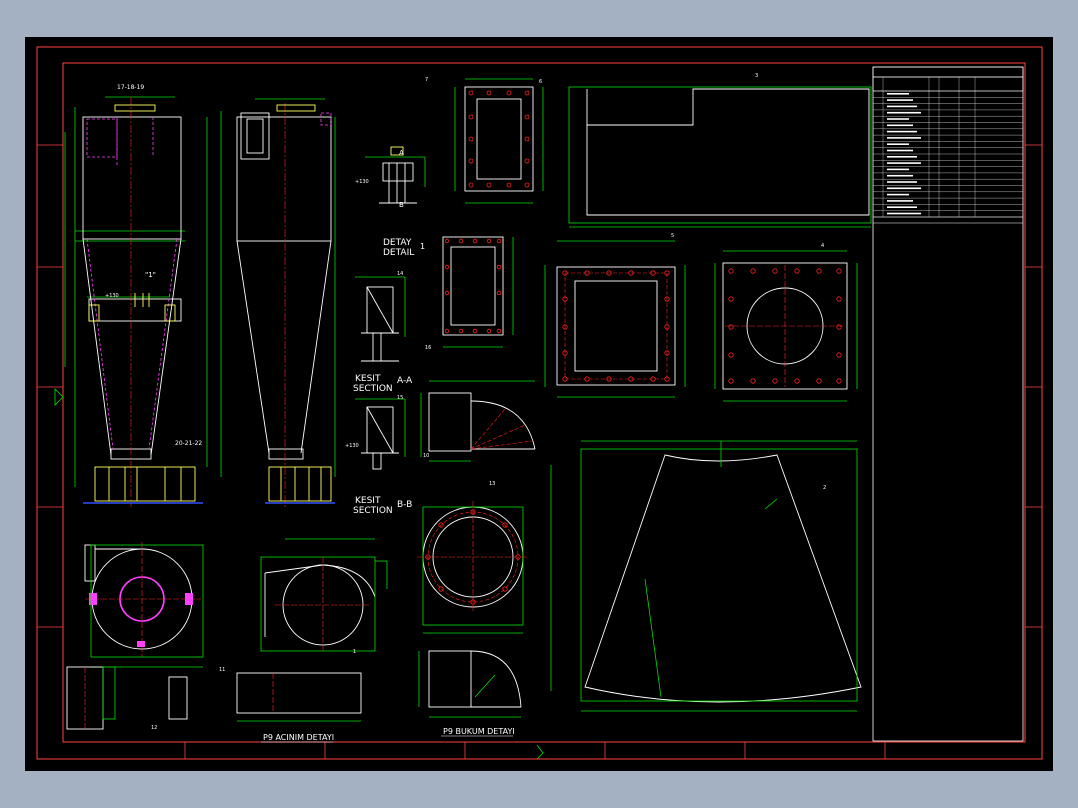 The height and width of the screenshot is (808, 1078). Describe the element at coordinates (400, 274) in the screenshot. I see `part-ref-14: 14` at that location.